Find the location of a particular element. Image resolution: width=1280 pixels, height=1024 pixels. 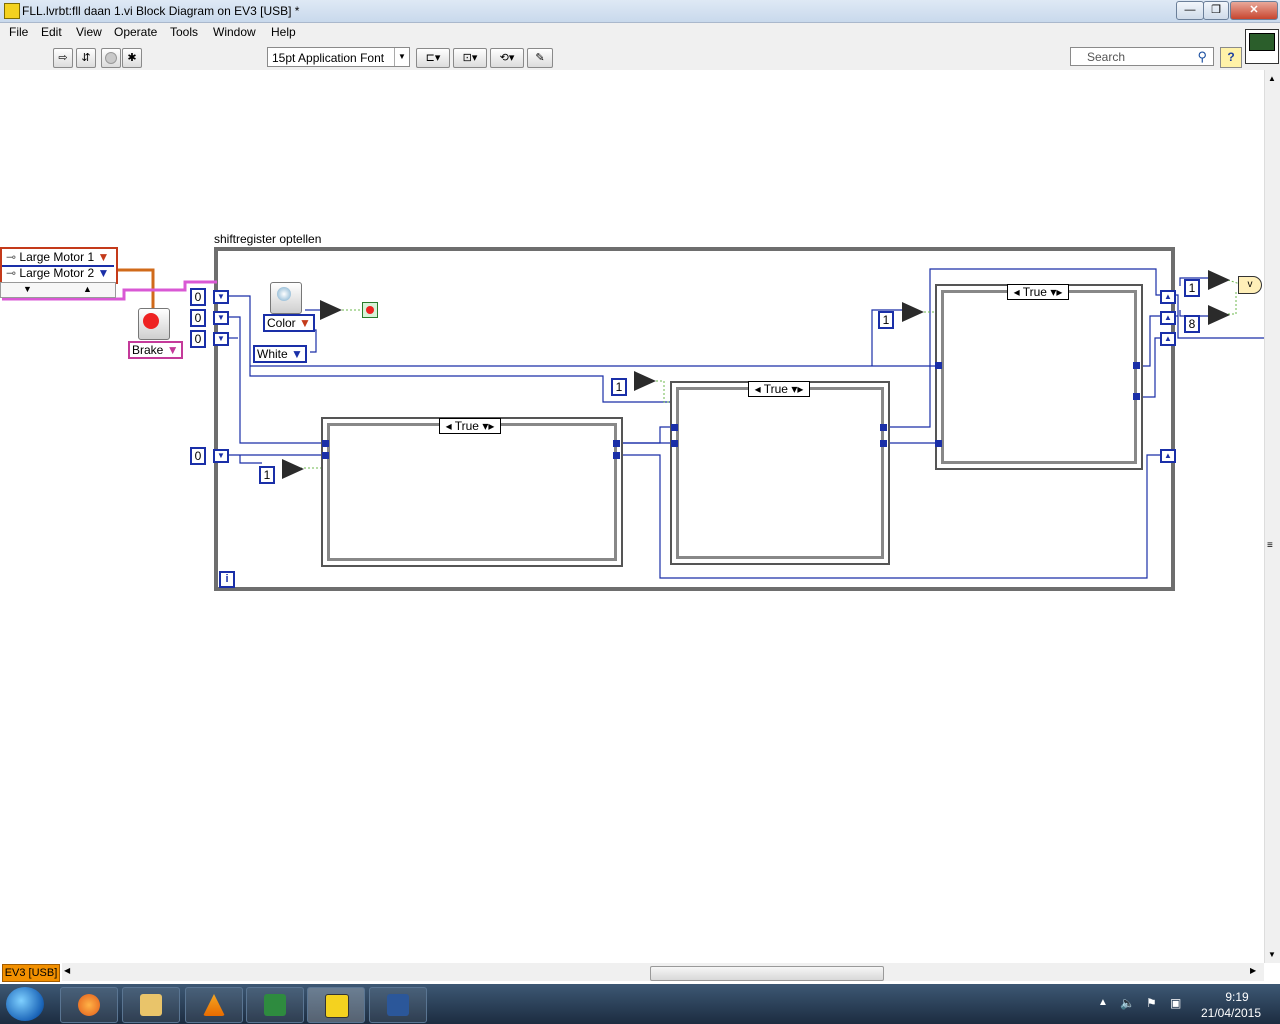

shift-register-left-2: ▼ is located at coordinates (221, 318).